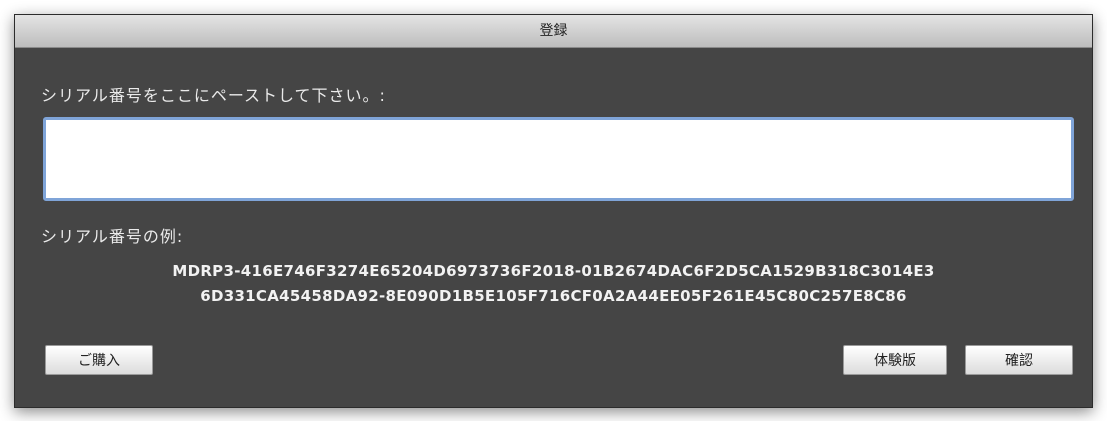  I want to click on dialog-titlebar: 登録, so click(553, 31).